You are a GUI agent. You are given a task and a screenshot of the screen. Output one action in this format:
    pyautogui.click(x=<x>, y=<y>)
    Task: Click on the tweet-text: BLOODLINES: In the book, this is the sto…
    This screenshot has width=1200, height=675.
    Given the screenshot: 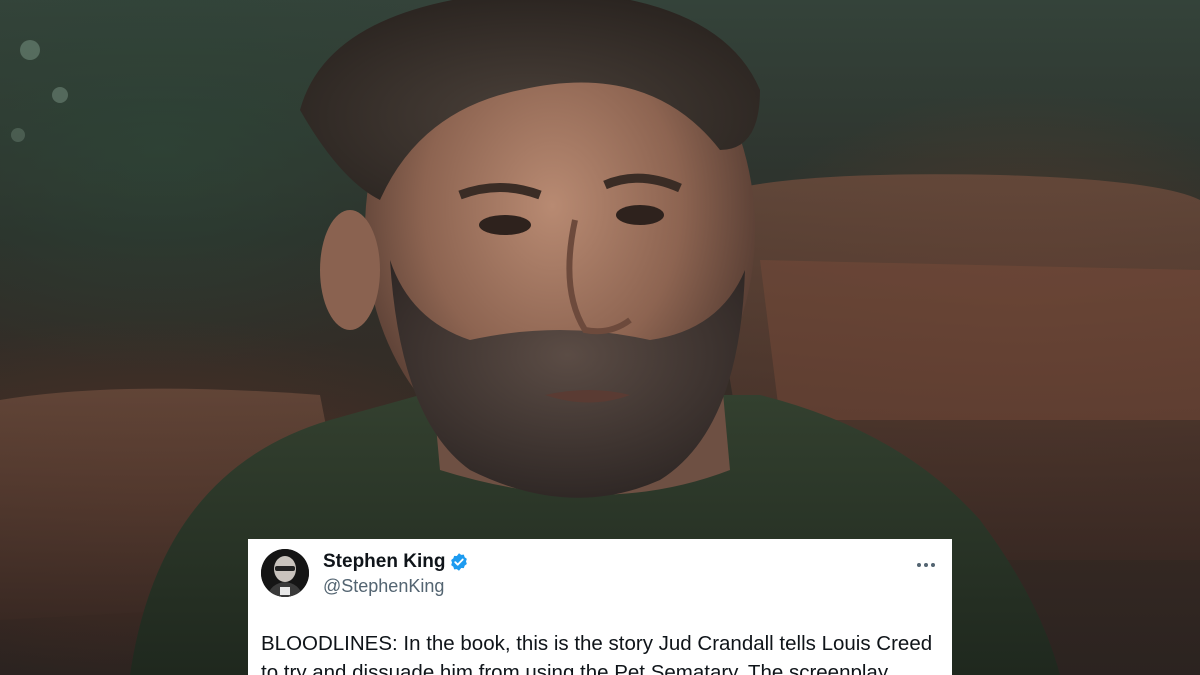 What is the action you would take?
    pyautogui.click(x=600, y=652)
    